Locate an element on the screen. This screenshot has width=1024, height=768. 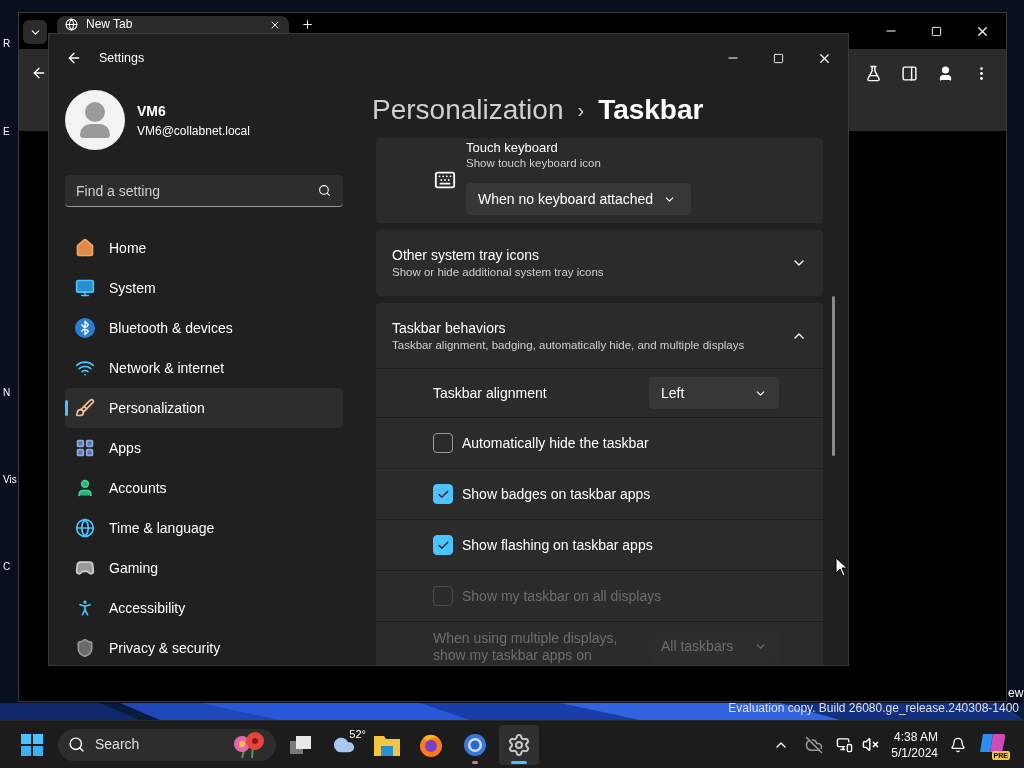
taskbar-search: Search is located at coordinates (167, 744).